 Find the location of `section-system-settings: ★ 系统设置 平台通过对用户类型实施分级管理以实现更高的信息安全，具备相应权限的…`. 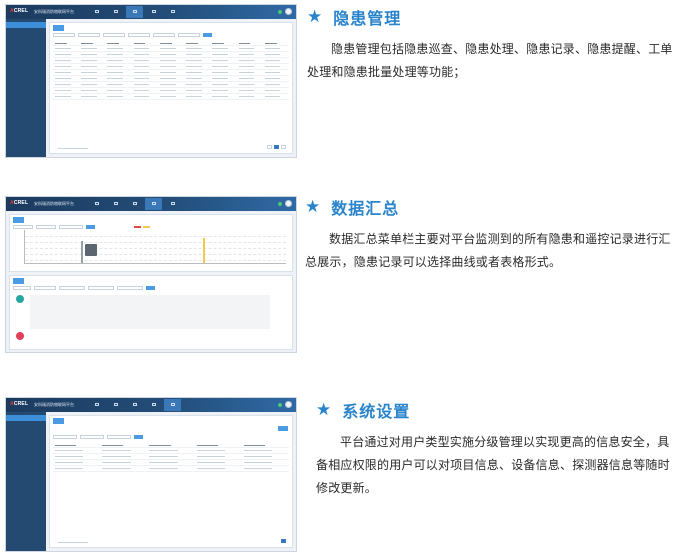

section-system-settings: ★ 系统设置 平台通过对用户类型实施分级管理以实现更高的信息安全，具备相应权限的… is located at coordinates (496, 449).